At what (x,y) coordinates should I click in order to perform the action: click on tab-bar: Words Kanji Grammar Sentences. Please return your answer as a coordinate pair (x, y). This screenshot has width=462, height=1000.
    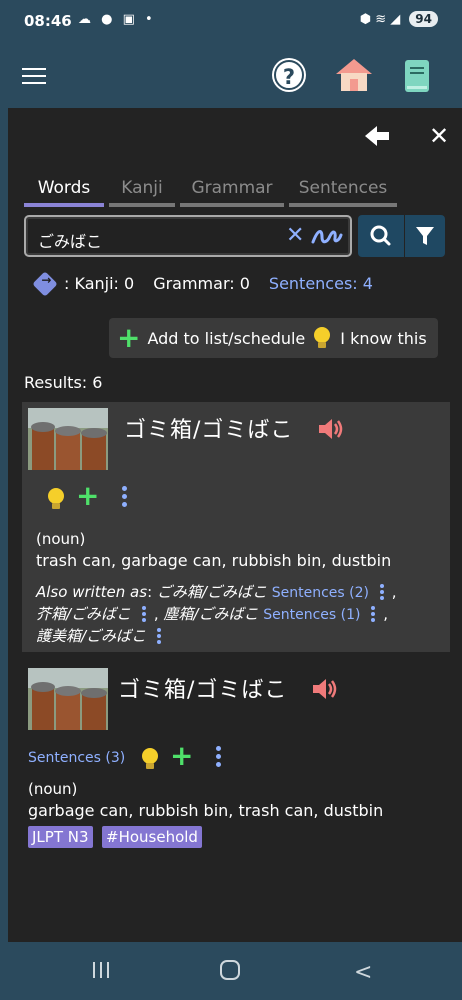
    Looking at the image, I should click on (213, 192).